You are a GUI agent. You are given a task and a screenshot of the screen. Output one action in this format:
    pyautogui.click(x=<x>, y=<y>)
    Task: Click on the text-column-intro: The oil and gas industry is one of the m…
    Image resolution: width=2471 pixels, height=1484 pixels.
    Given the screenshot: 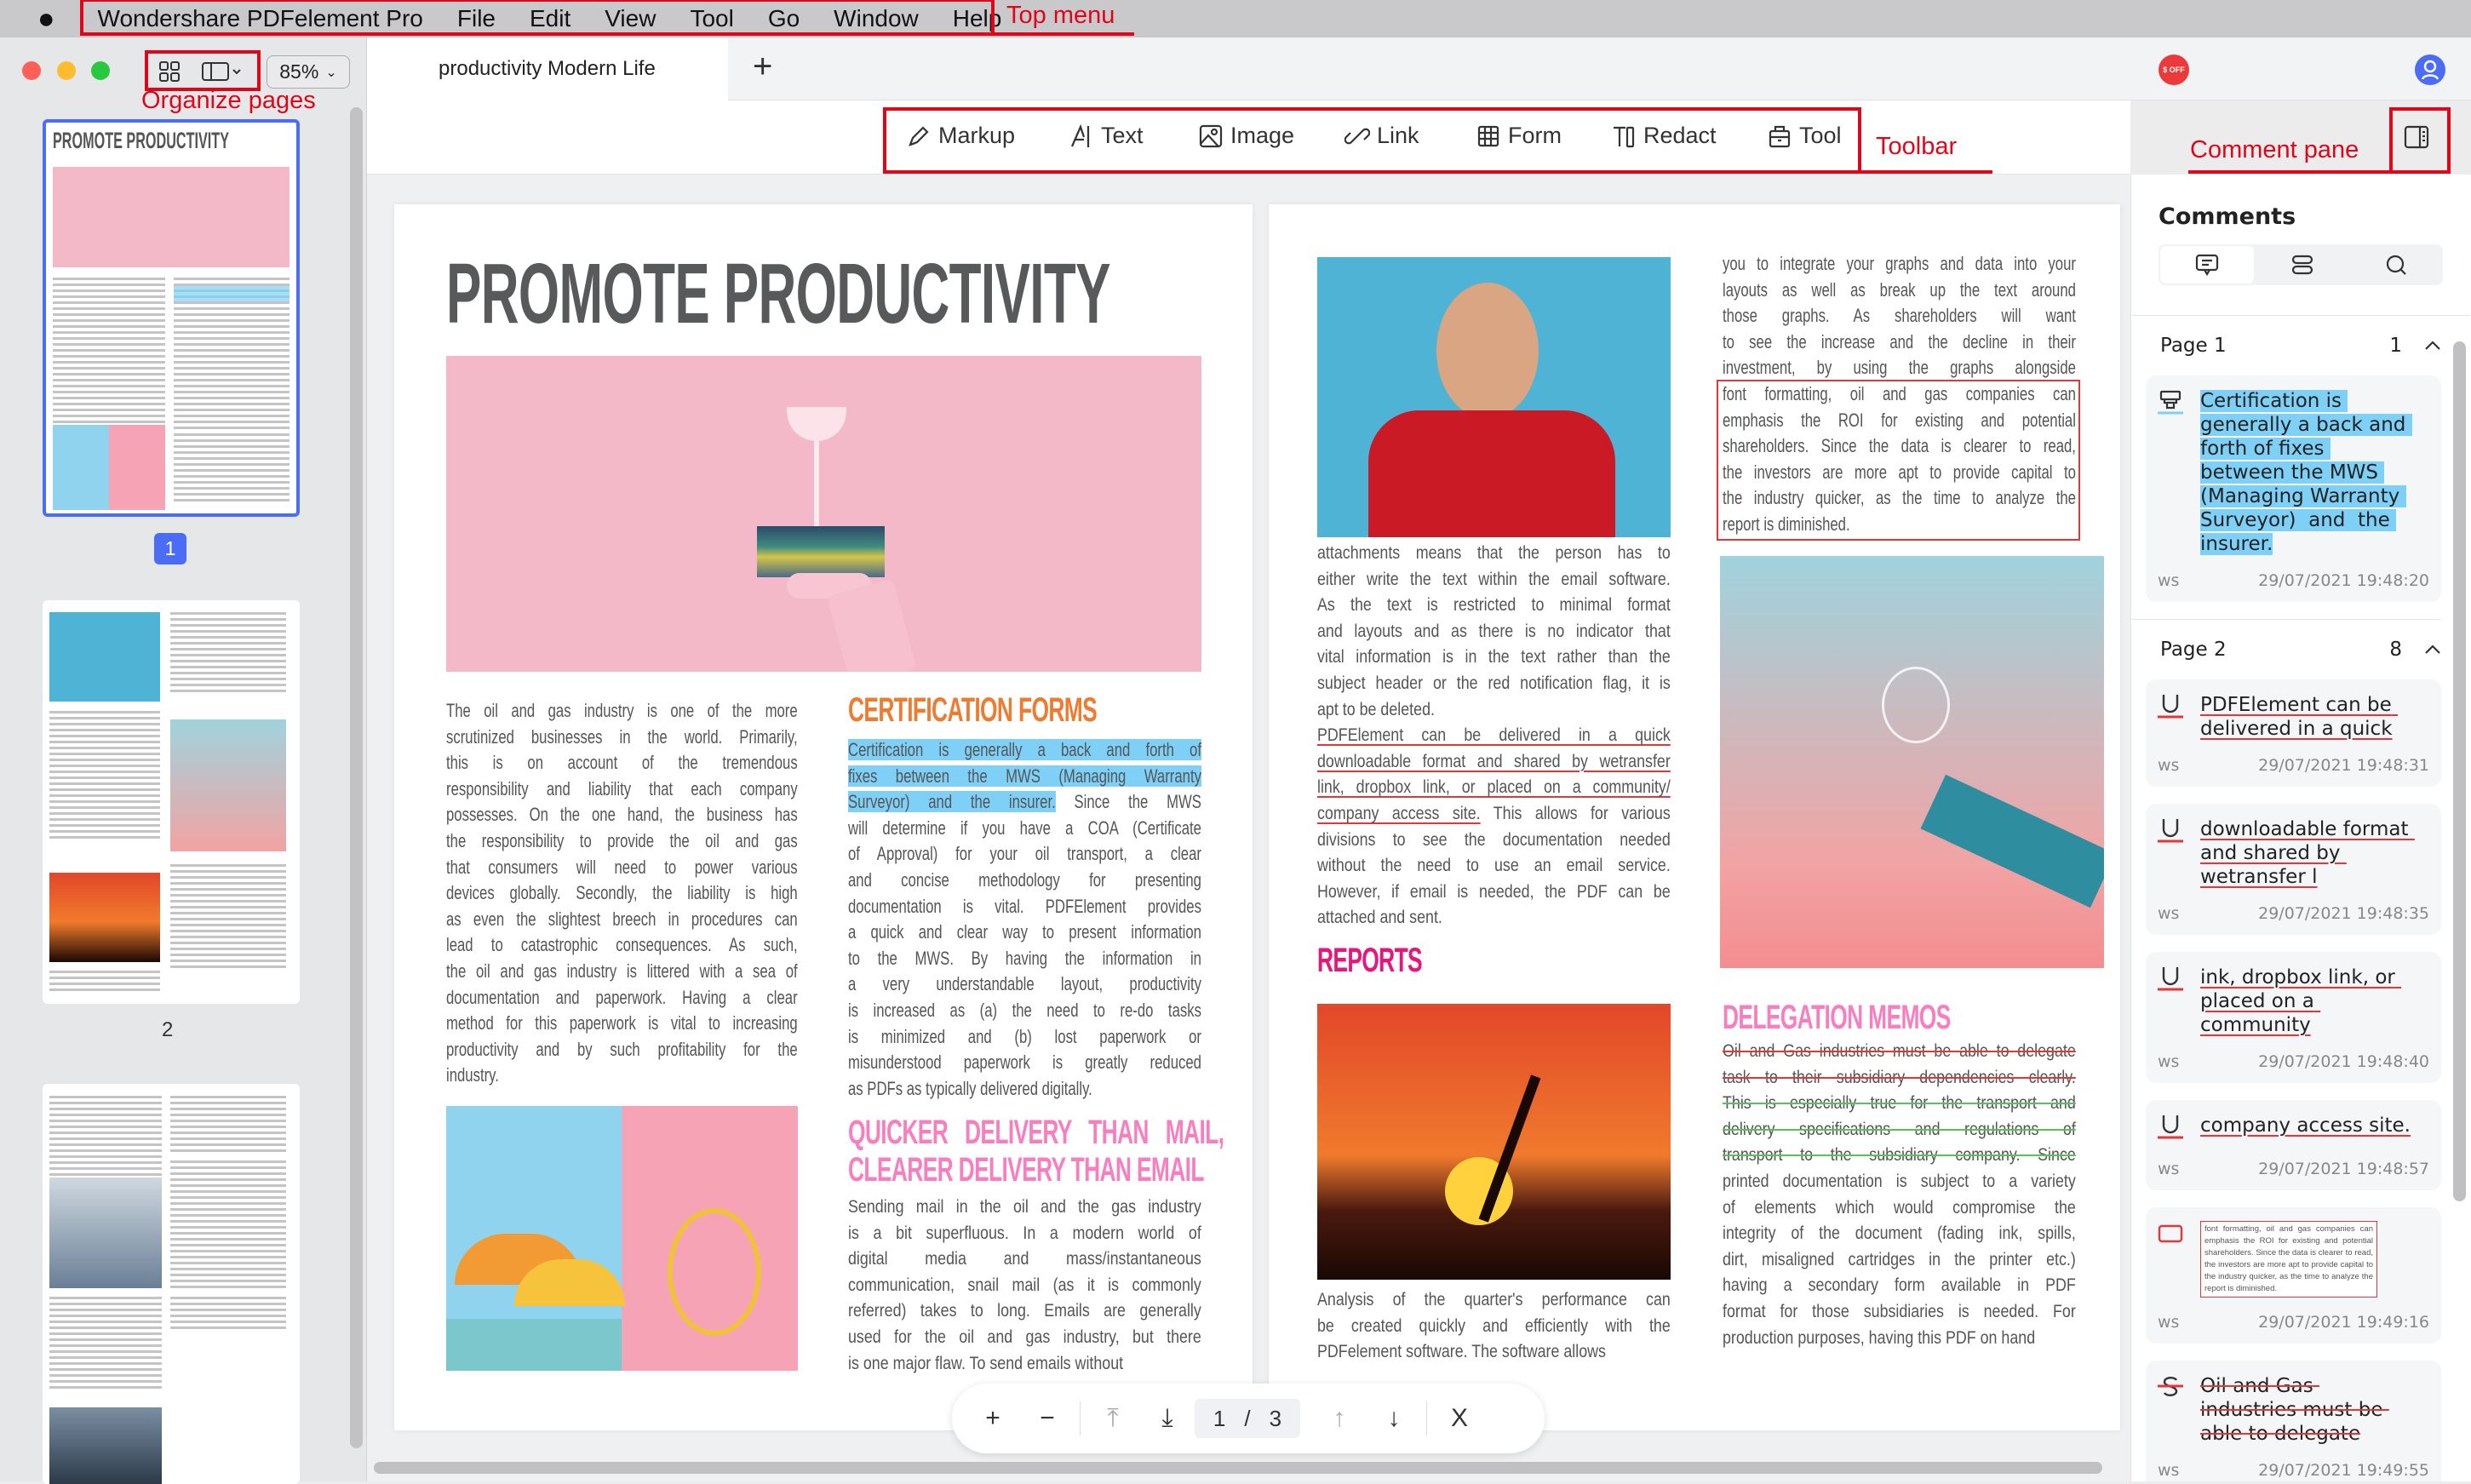 What is the action you would take?
    pyautogui.click(x=622, y=893)
    